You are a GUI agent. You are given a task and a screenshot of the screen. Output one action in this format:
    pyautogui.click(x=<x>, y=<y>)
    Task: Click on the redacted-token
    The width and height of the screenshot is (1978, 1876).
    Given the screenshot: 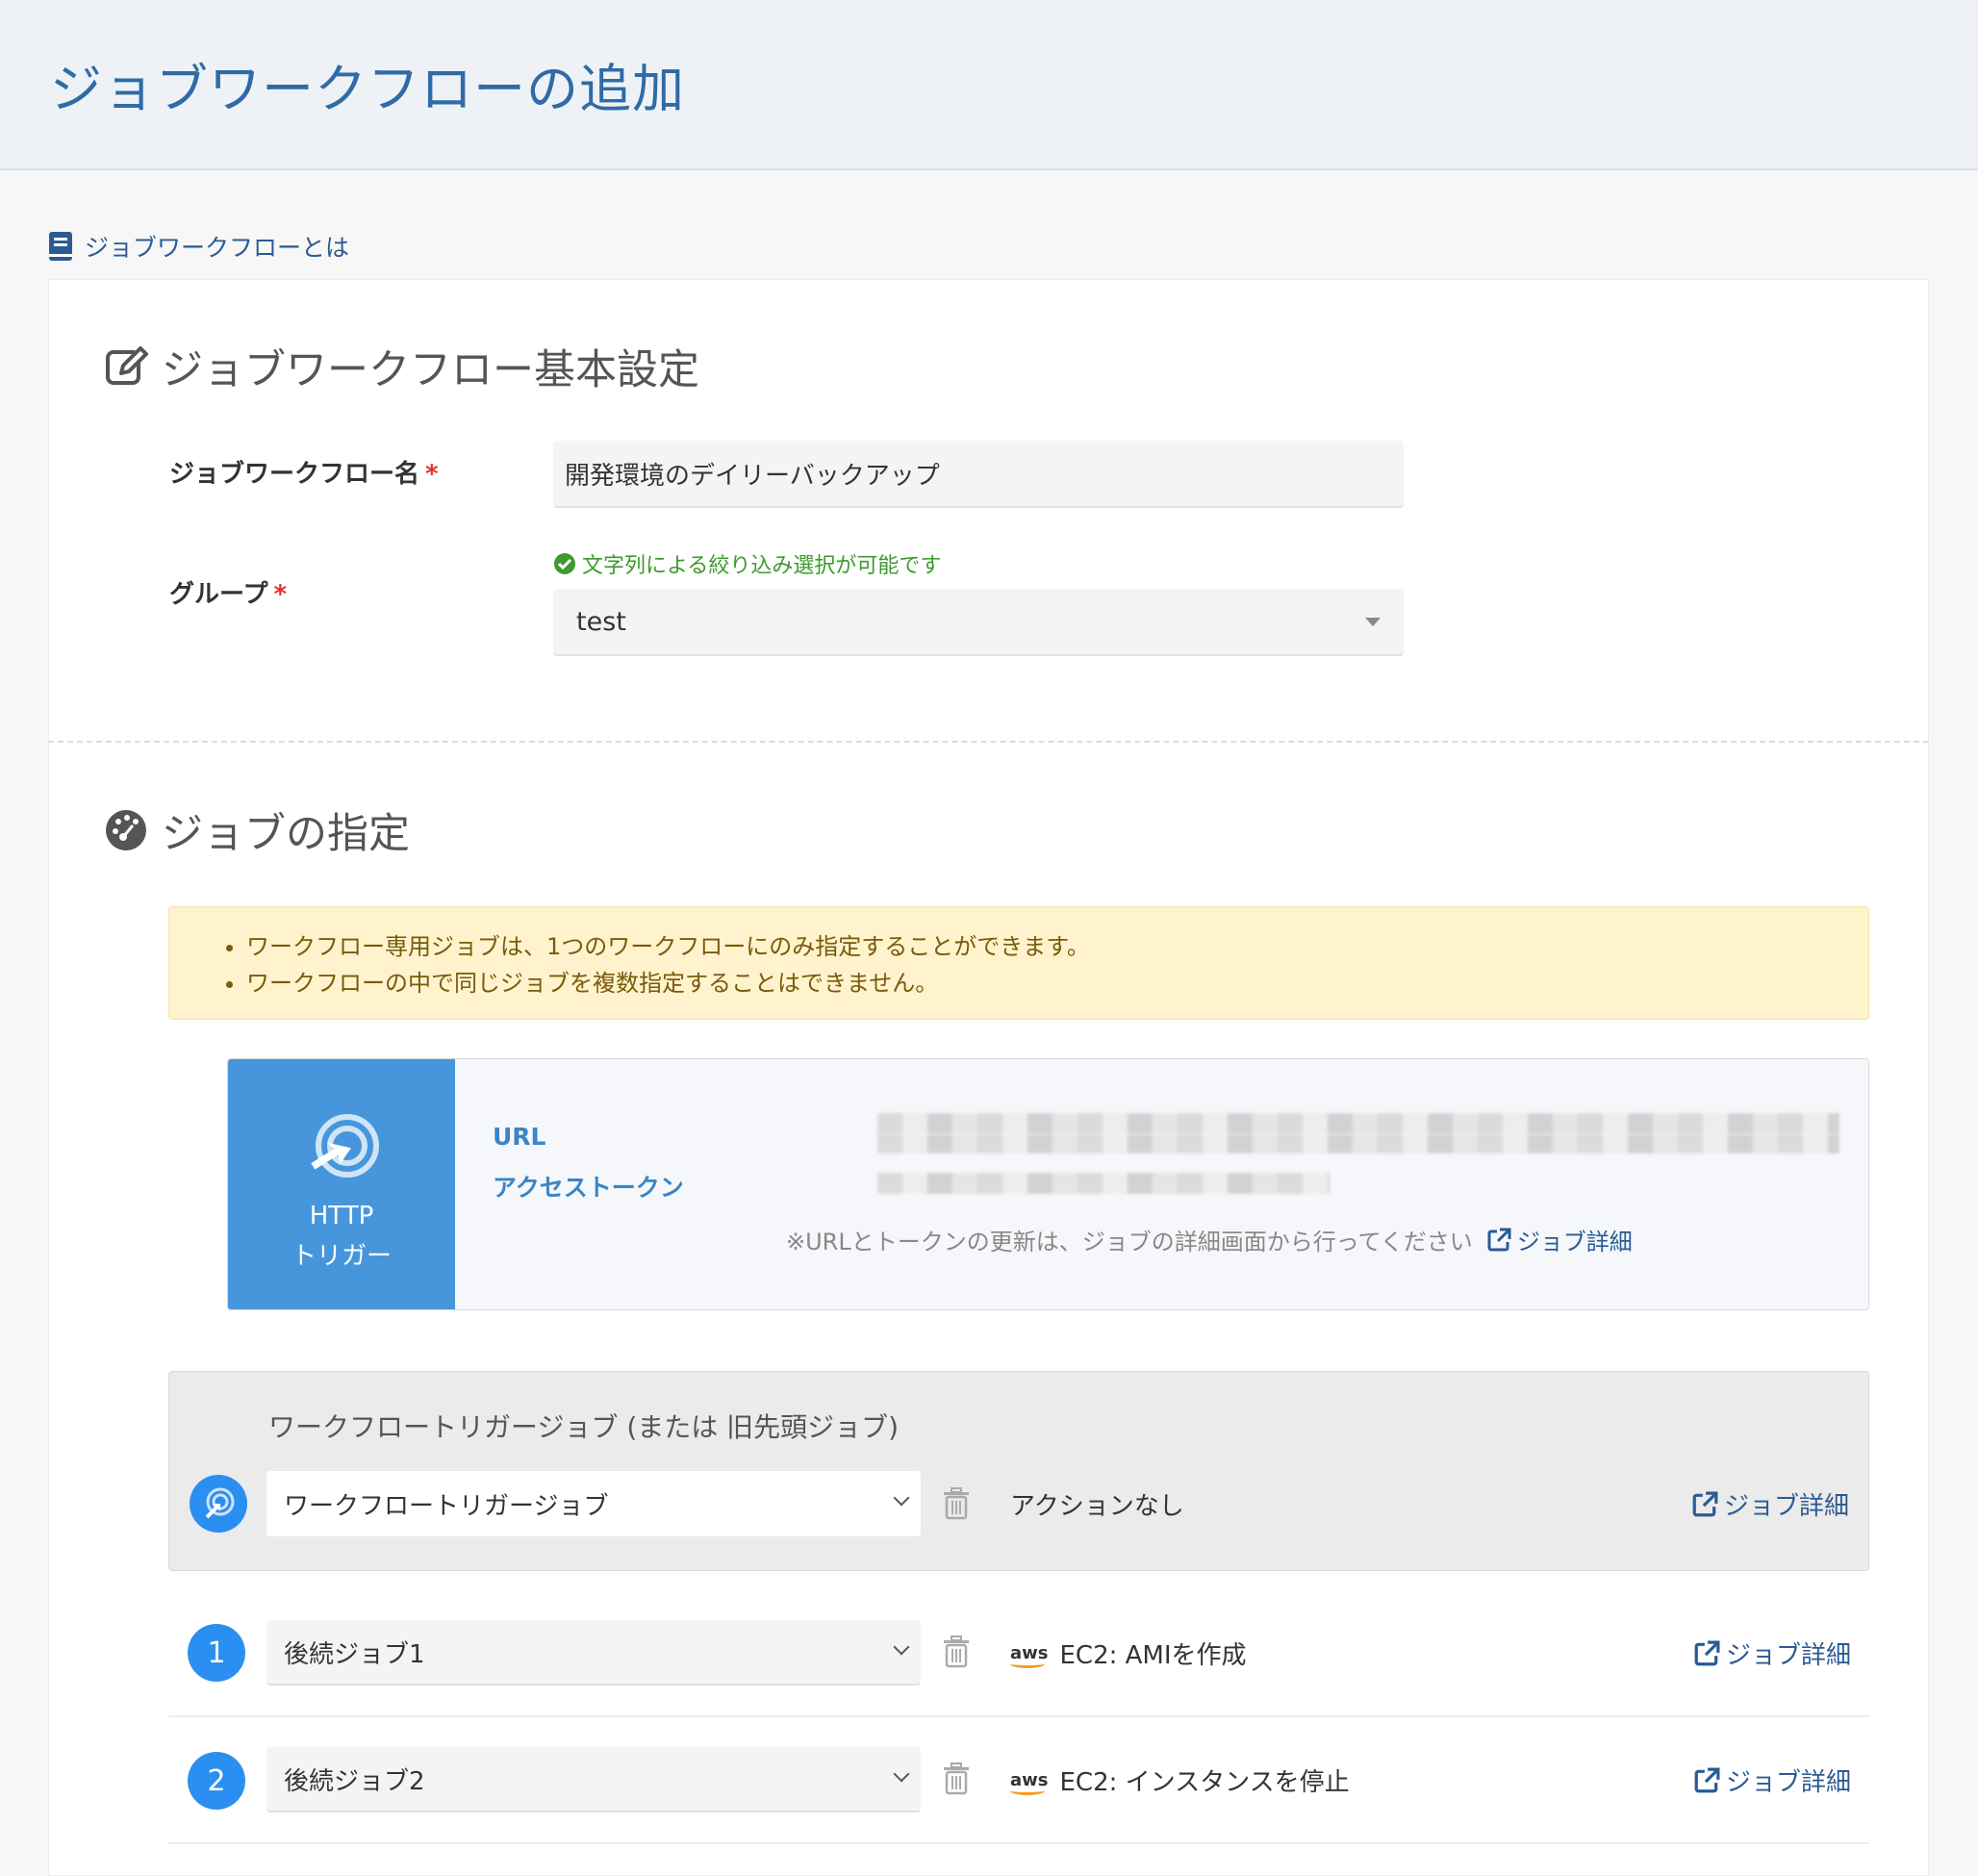 What is the action you would take?
    pyautogui.click(x=1103, y=1183)
    